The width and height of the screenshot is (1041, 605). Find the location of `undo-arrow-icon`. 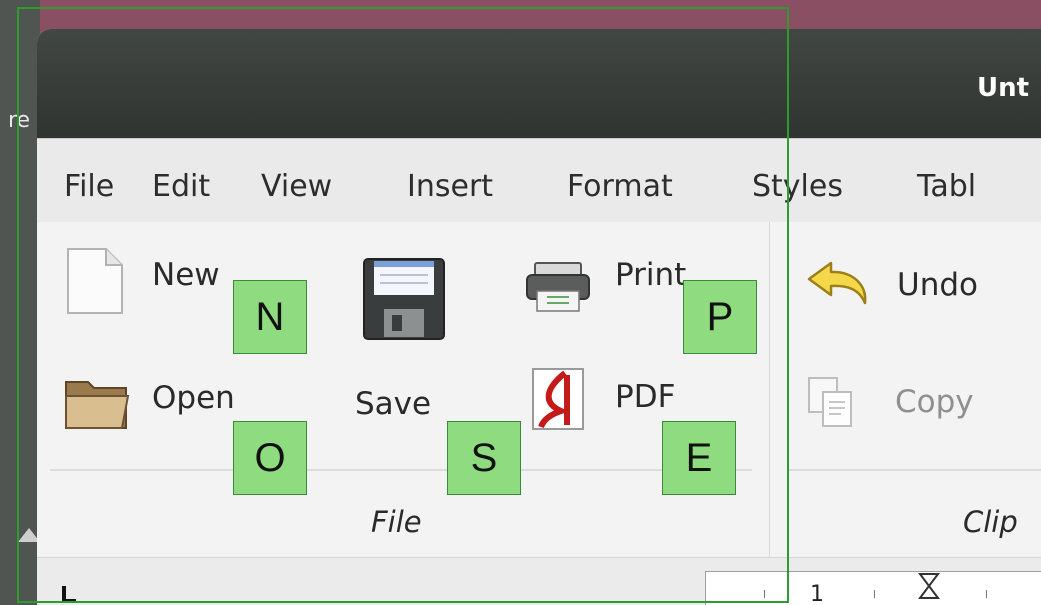

undo-arrow-icon is located at coordinates (838, 283).